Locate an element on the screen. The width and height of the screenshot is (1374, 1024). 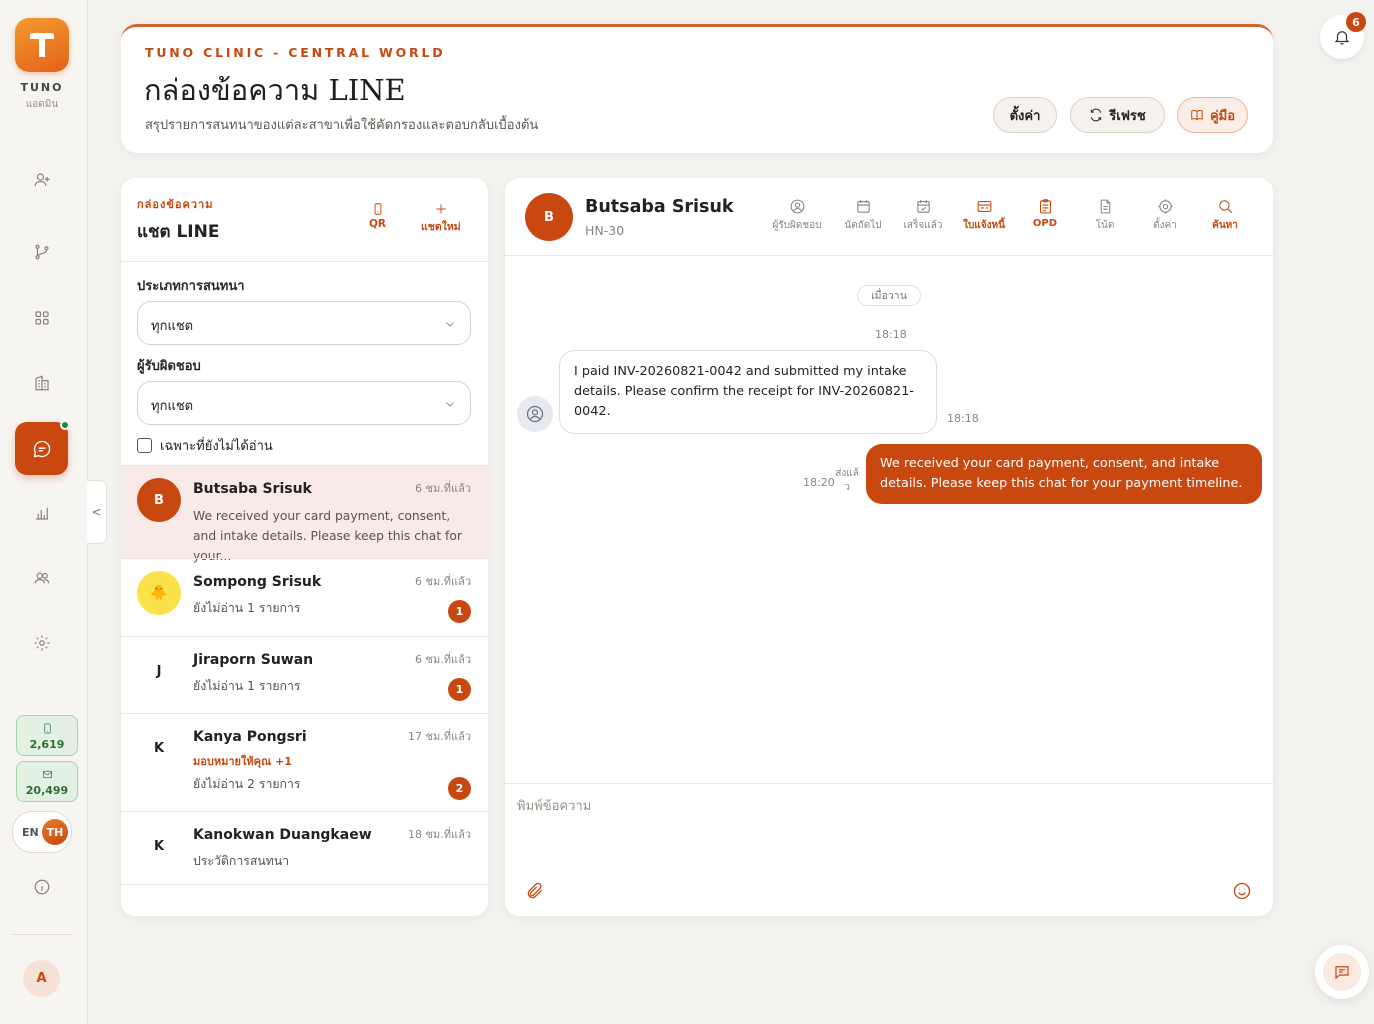
chat-type-value: ทุกแชต is located at coordinates (172, 326).